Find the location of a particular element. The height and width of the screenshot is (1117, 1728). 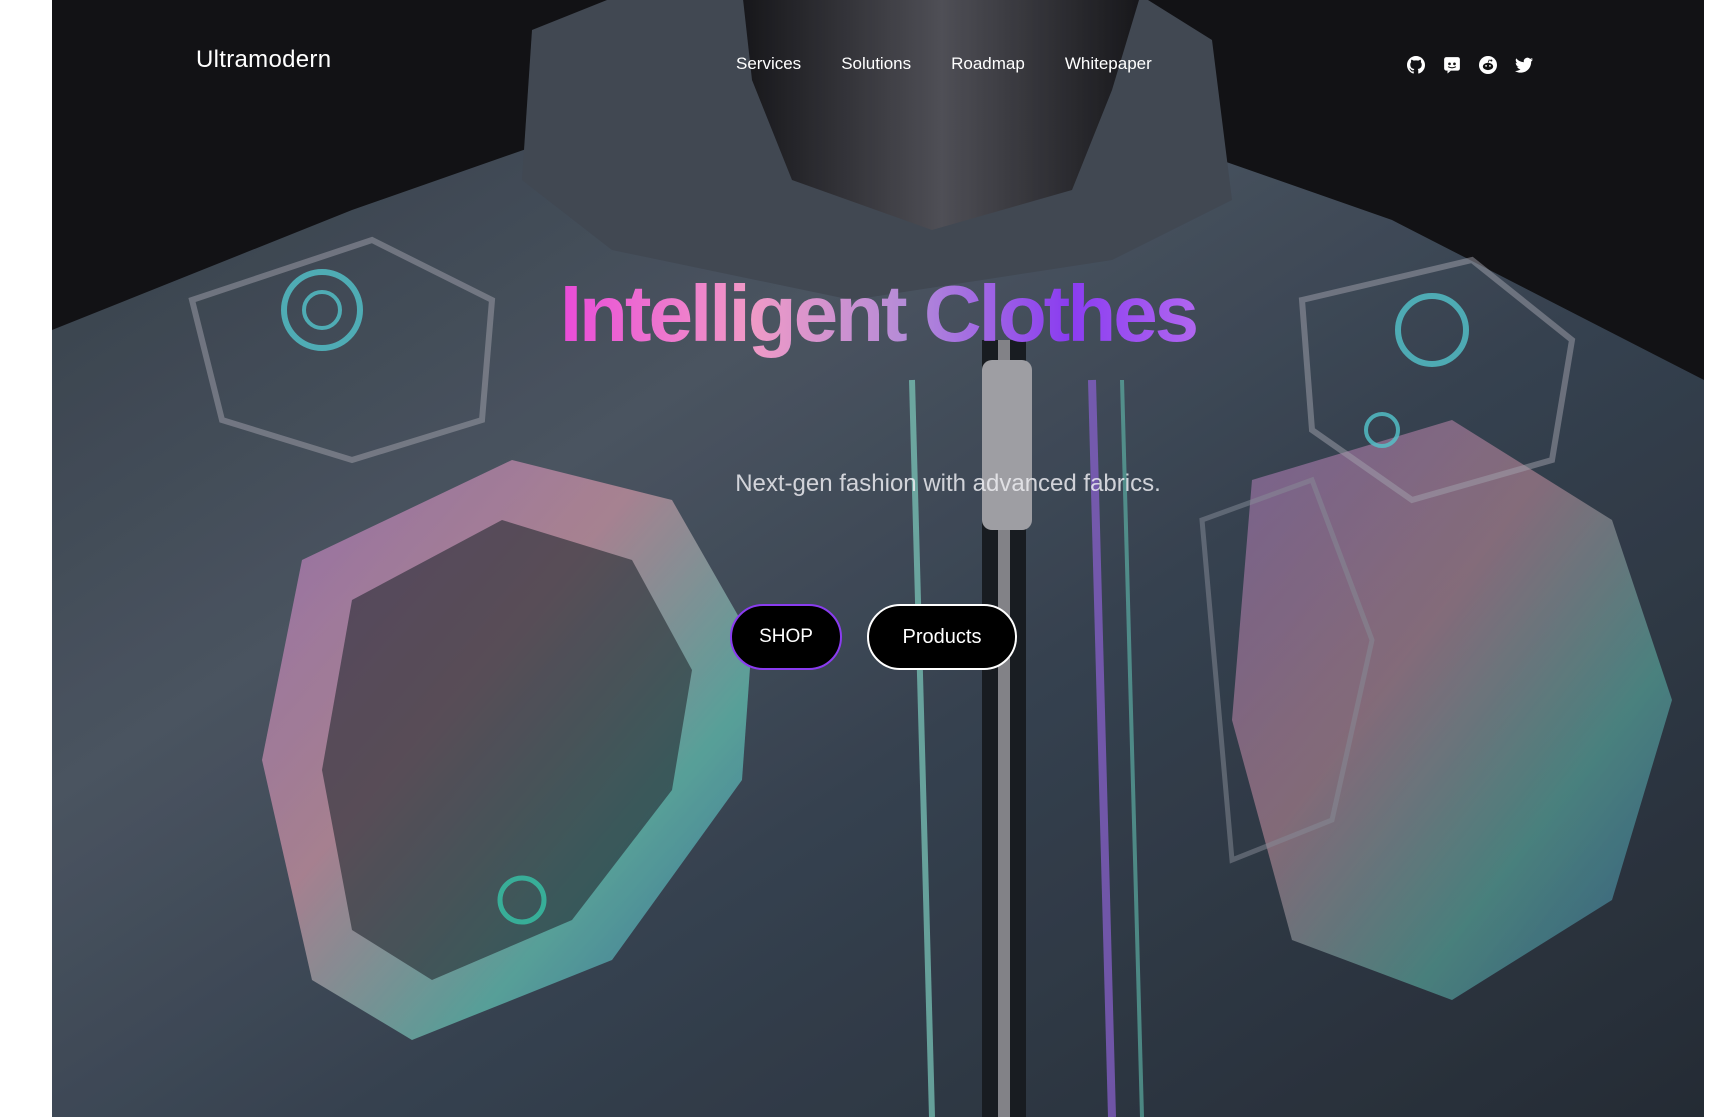

site-logo: Ultramodern is located at coordinates (263, 60).